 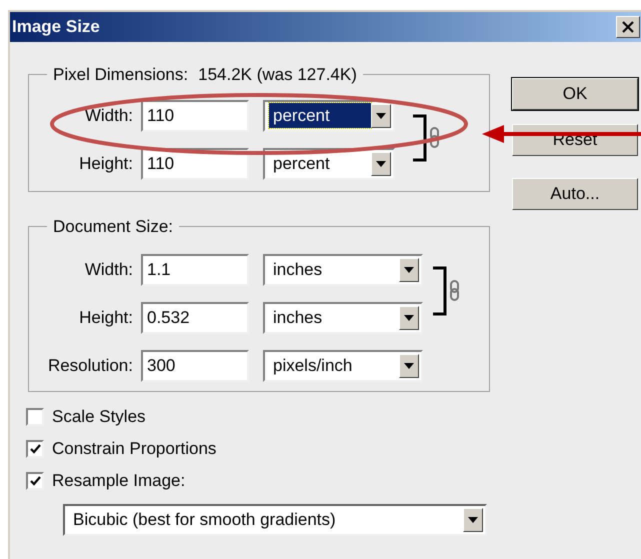 I want to click on close-icon, so click(x=628, y=27).